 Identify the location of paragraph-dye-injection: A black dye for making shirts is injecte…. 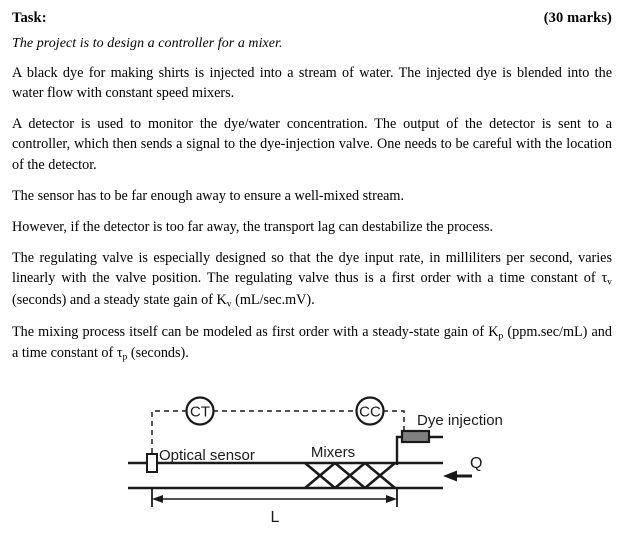
(312, 83).